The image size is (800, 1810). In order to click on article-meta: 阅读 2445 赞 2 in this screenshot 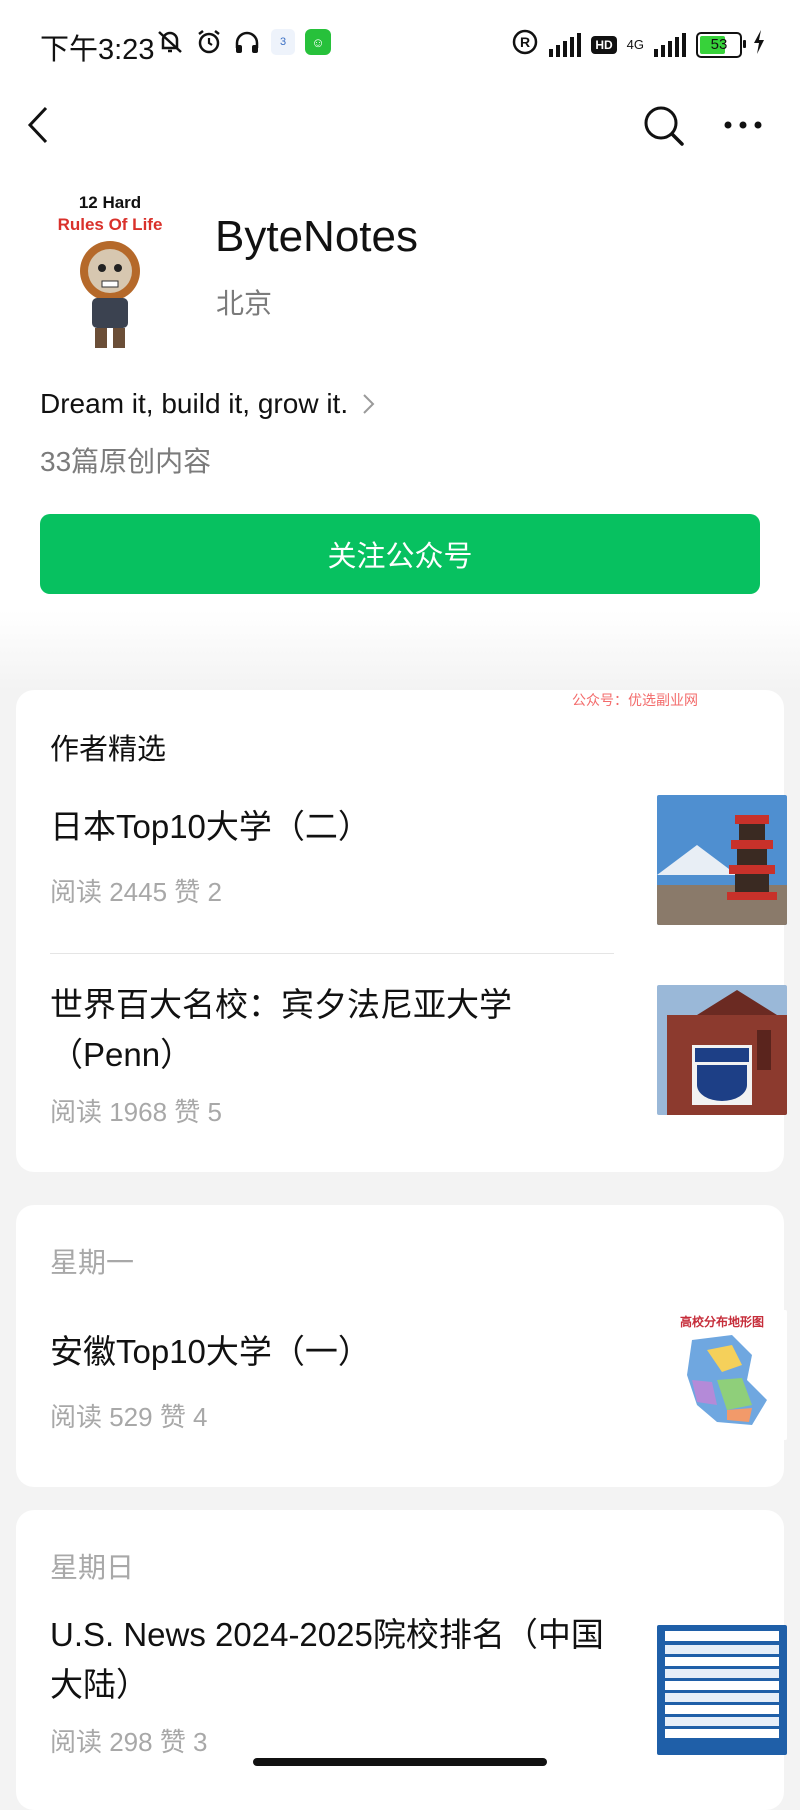, I will do `click(136, 892)`.